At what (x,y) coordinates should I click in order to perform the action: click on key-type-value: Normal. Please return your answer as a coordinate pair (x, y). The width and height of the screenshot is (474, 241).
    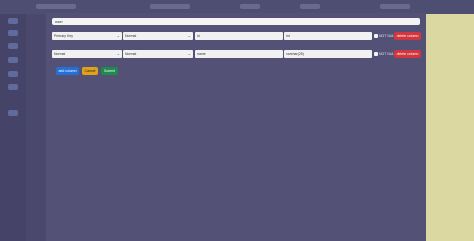
    Looking at the image, I should click on (60, 54).